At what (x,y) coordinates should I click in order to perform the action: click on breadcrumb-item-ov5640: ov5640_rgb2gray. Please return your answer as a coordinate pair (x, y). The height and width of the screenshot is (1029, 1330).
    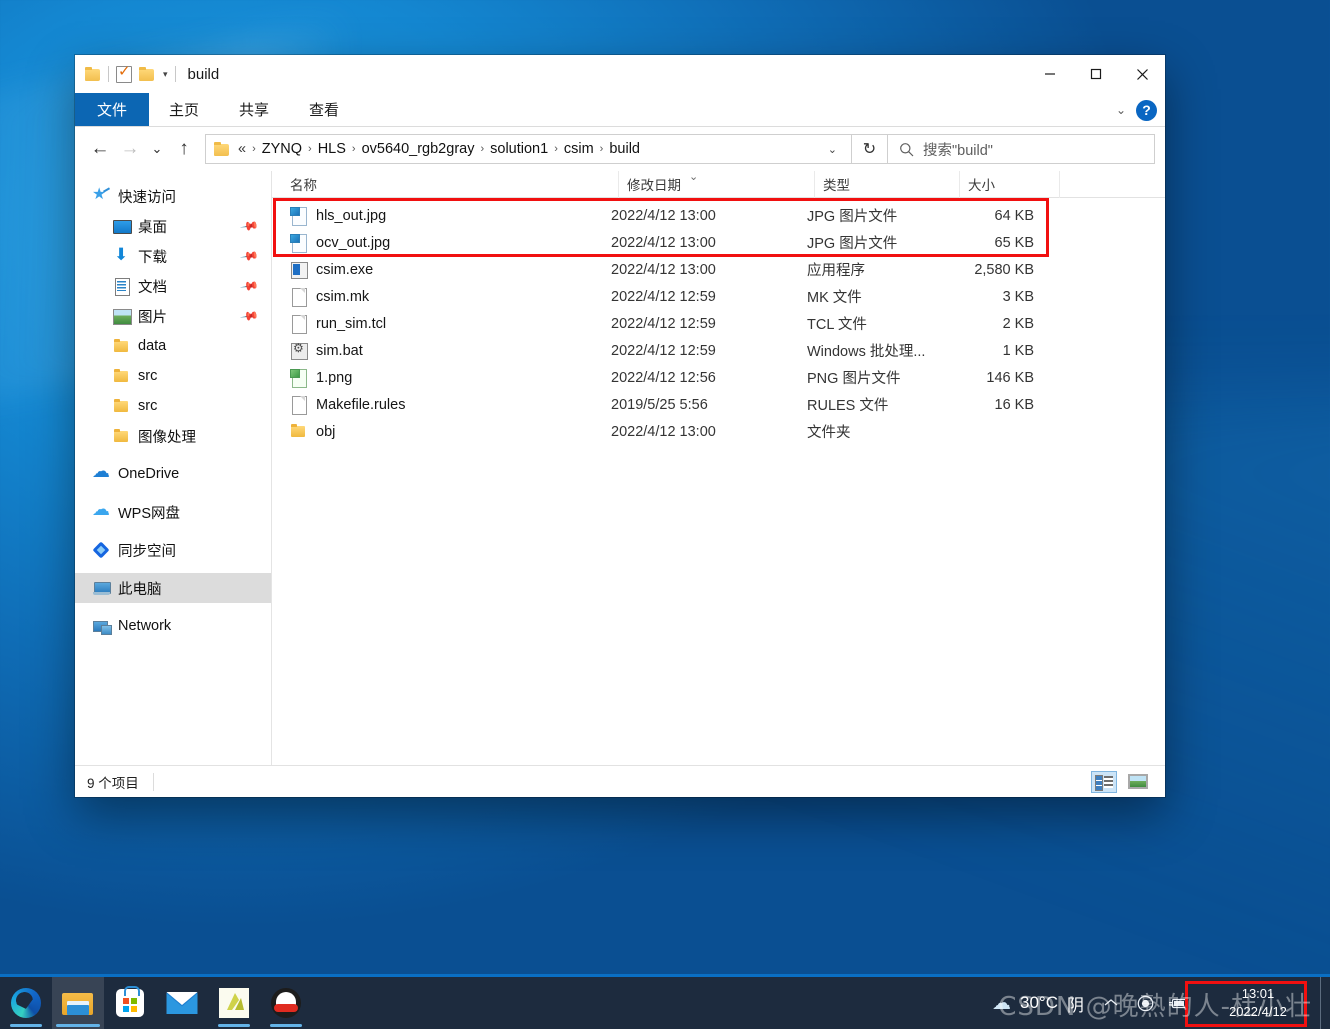
    Looking at the image, I should click on (418, 149).